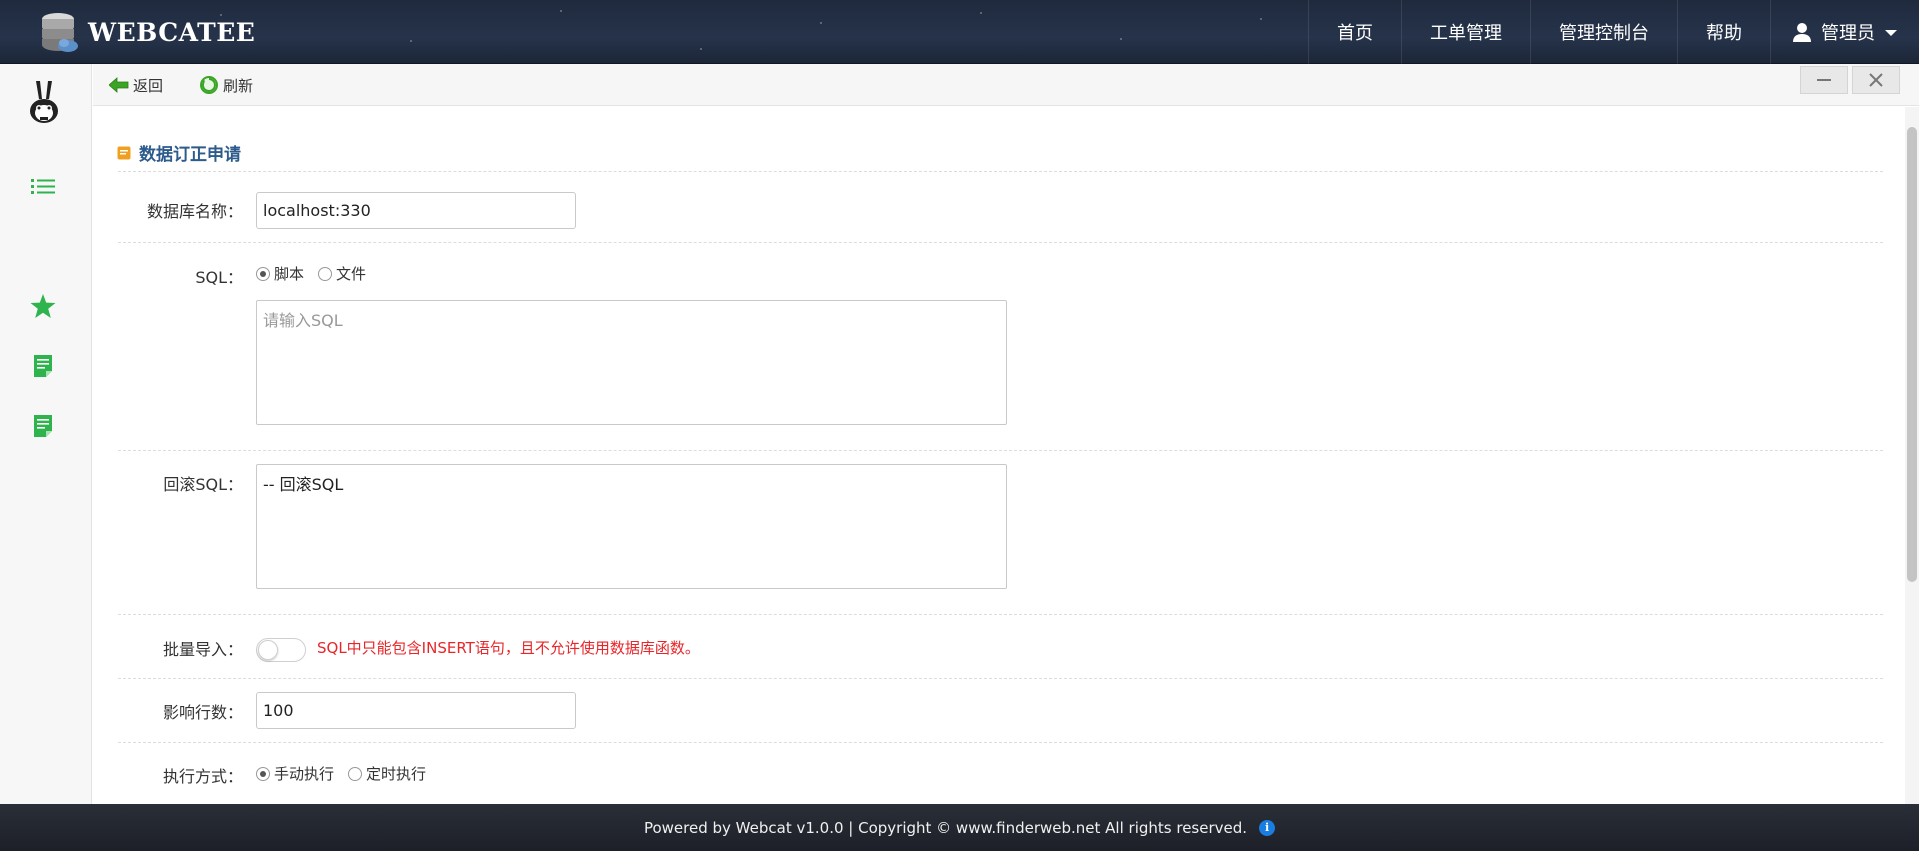 The height and width of the screenshot is (851, 1919). I want to click on sql-type-radio-group: 脚本 文件, so click(318, 273).